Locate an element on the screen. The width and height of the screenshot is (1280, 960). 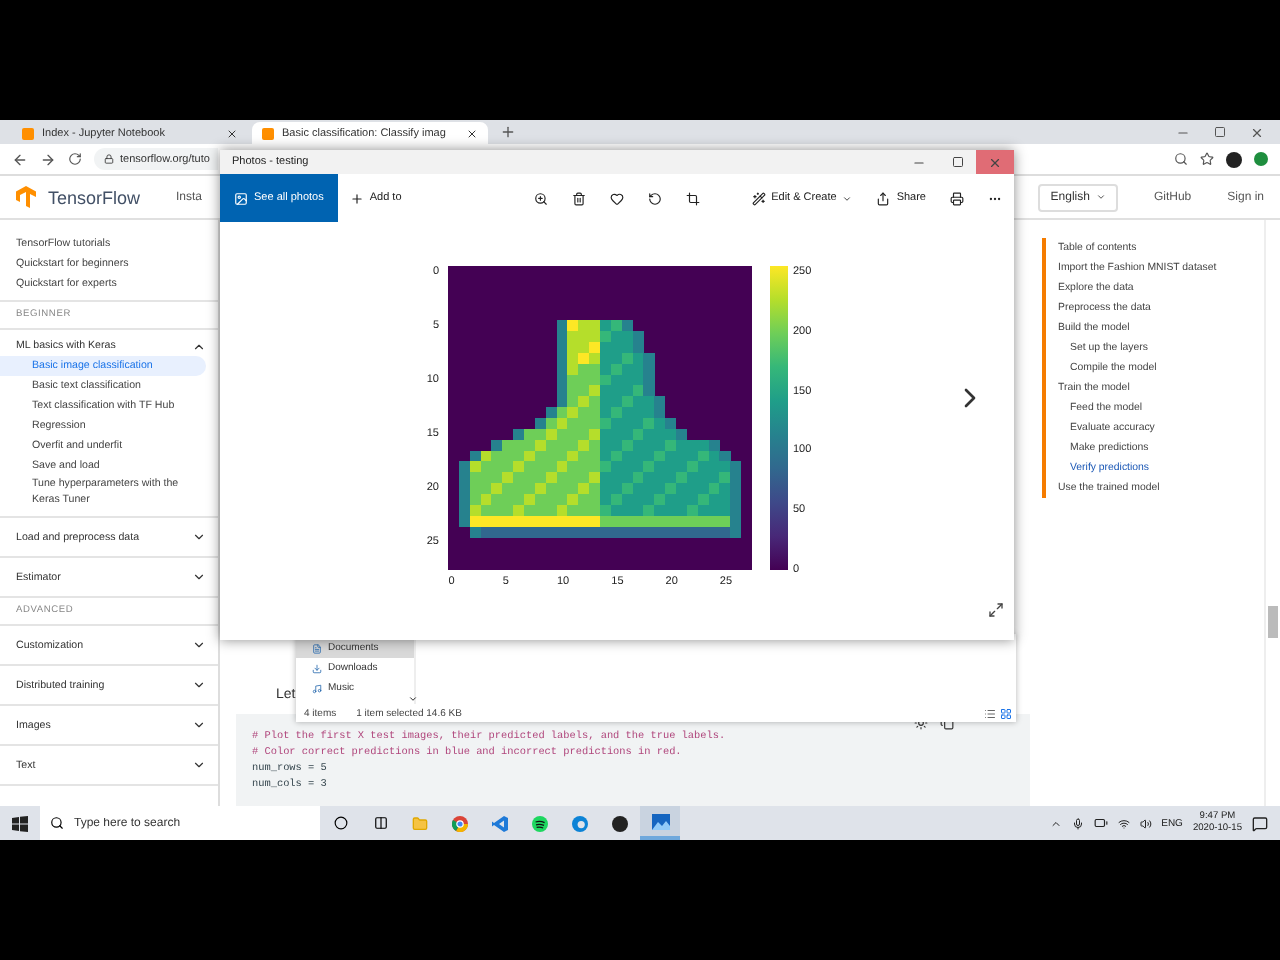
lock-icon is located at coordinates (109, 159).